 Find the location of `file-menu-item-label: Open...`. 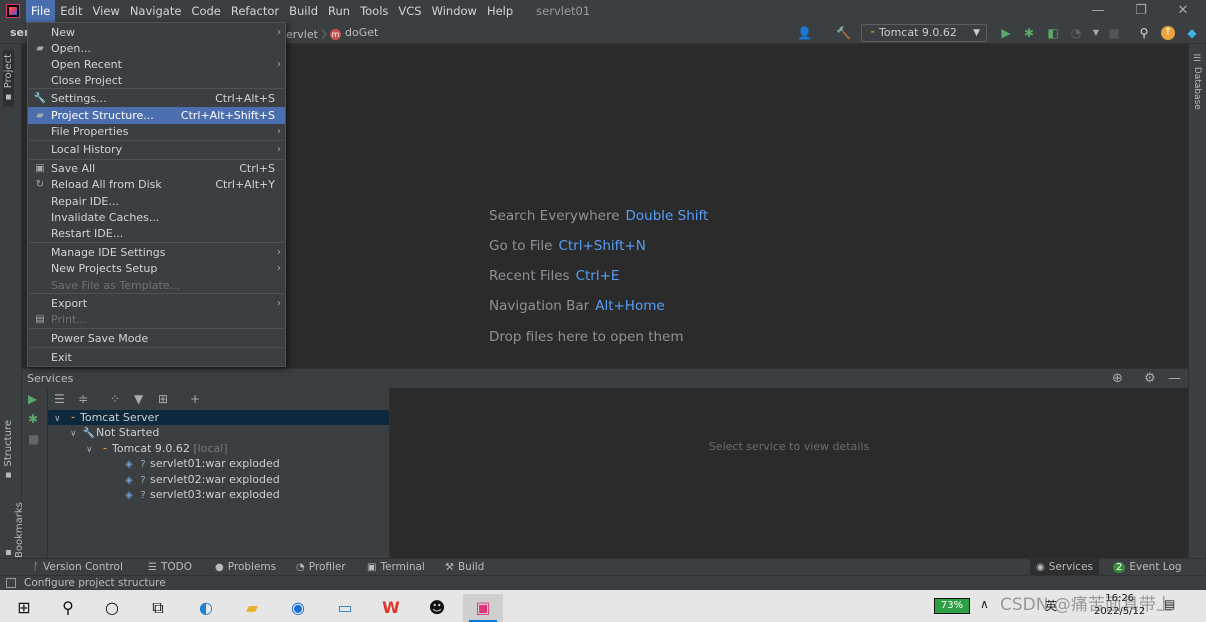

file-menu-item-label: Open... is located at coordinates (71, 48).